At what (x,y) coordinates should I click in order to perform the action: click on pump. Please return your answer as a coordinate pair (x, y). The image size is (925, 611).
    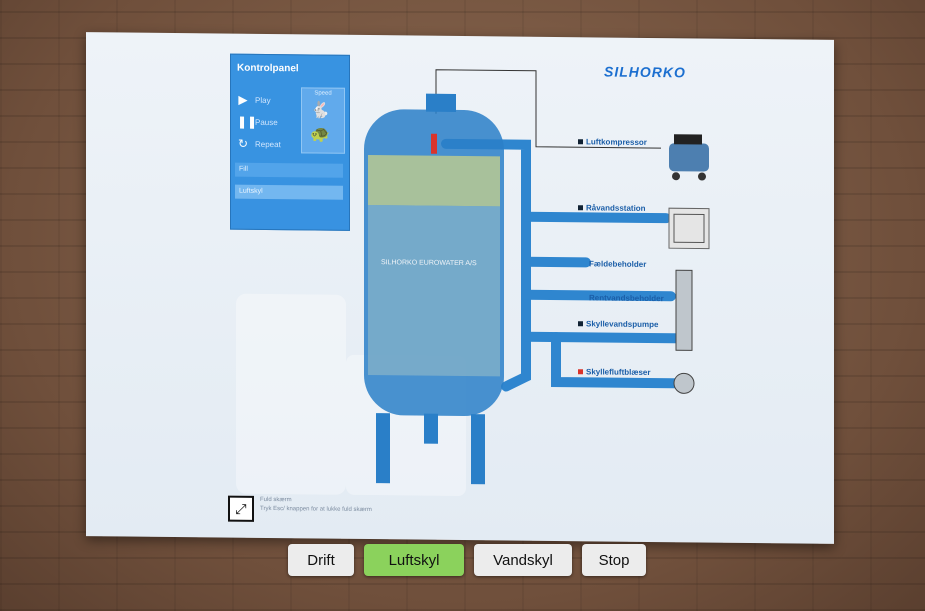
    Looking at the image, I should click on (684, 310).